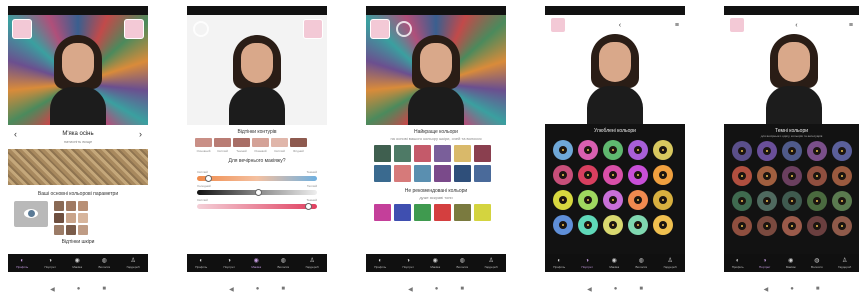 The width and height of the screenshot is (859, 298). I want to click on depth-slider, so click(257, 192).